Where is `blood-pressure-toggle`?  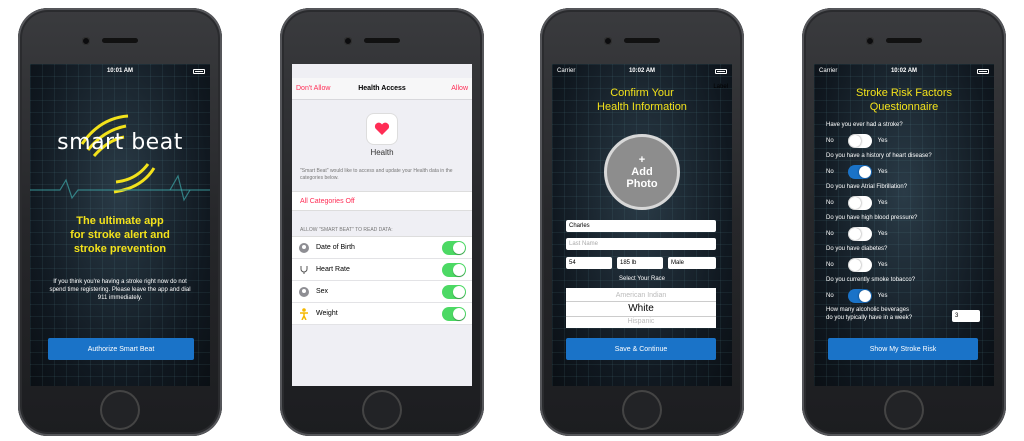
blood-pressure-toggle is located at coordinates (859, 234).